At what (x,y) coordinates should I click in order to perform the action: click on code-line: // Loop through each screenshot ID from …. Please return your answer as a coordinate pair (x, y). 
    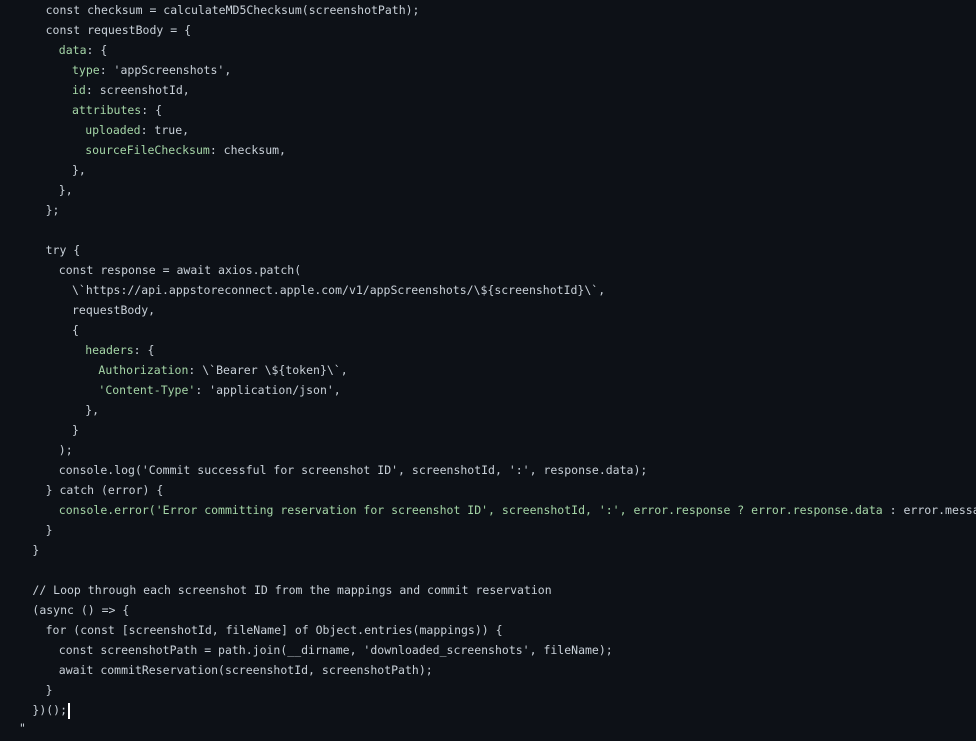
    Looking at the image, I should click on (291, 590).